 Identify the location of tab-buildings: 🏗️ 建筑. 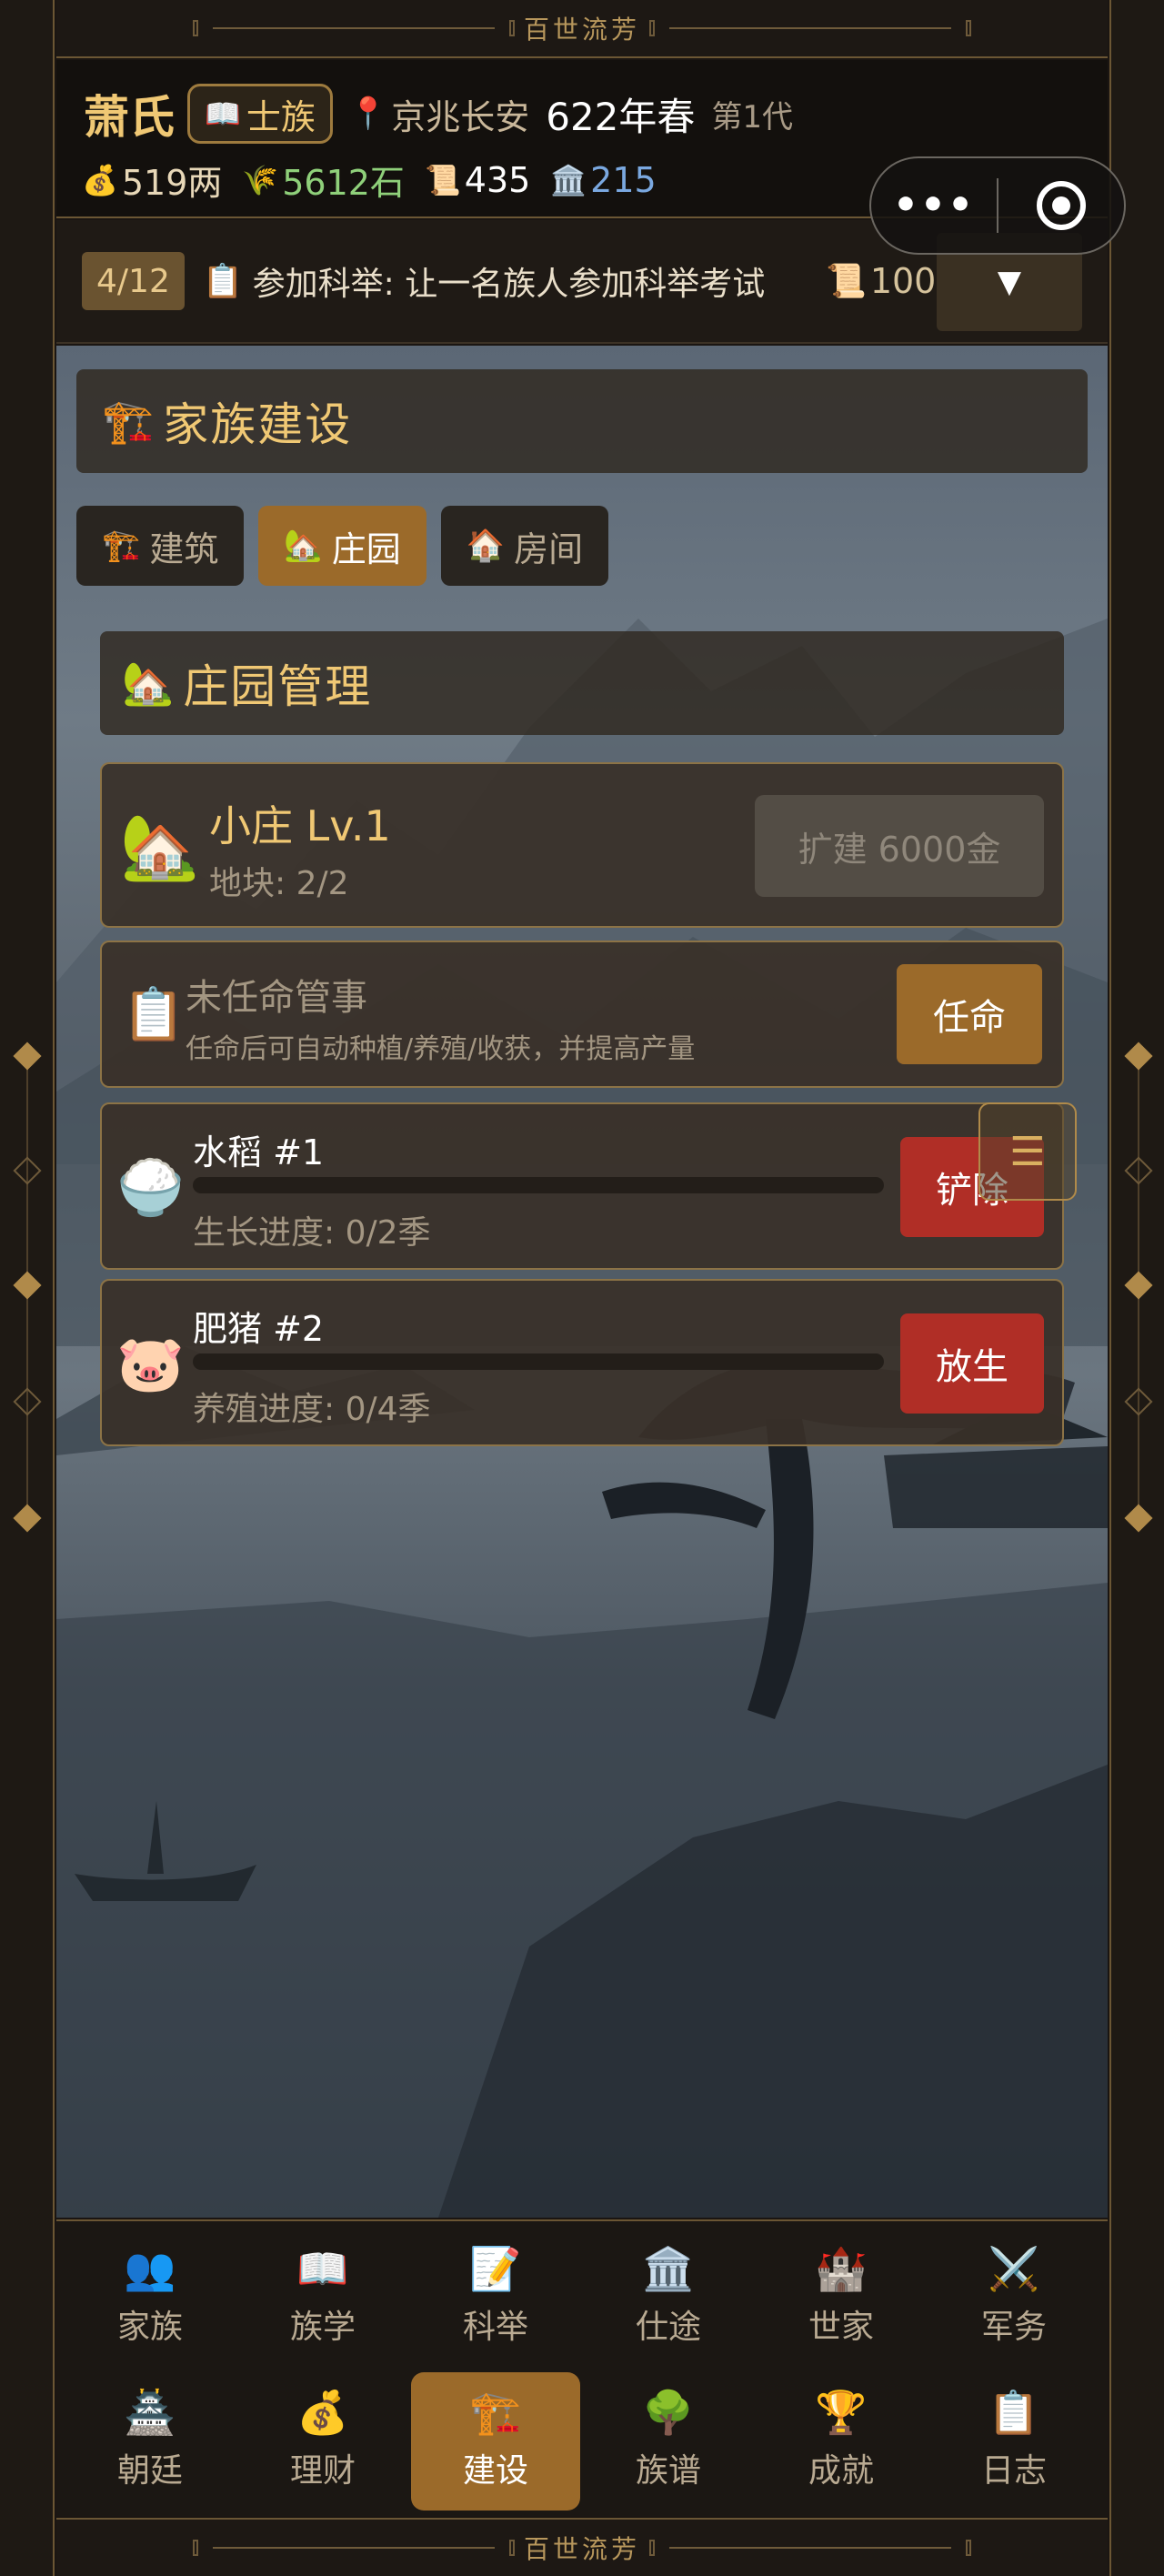
(161, 546).